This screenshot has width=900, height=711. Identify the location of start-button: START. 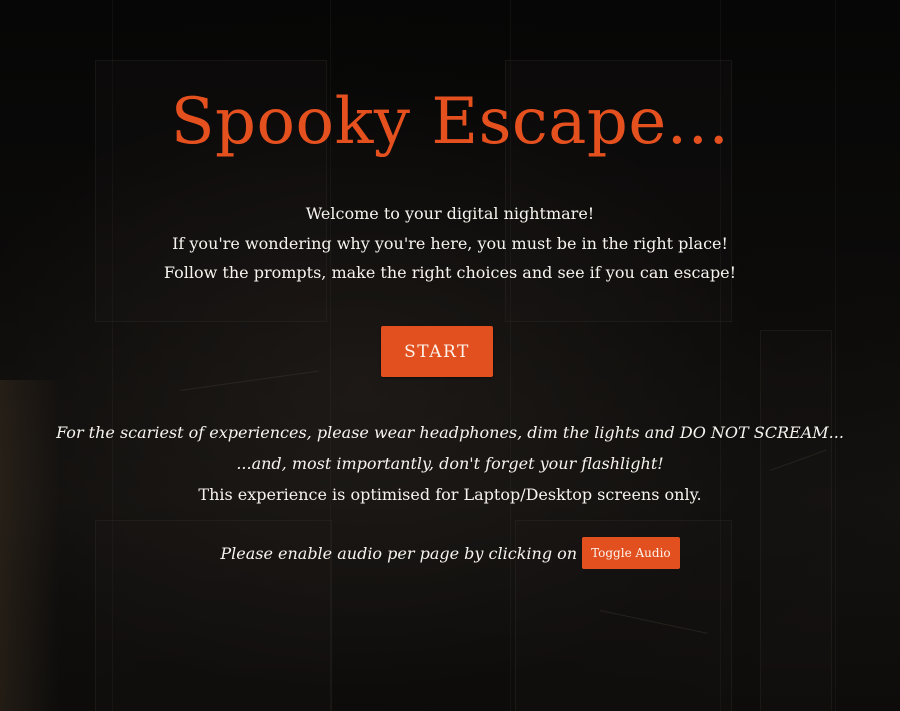
(437, 351).